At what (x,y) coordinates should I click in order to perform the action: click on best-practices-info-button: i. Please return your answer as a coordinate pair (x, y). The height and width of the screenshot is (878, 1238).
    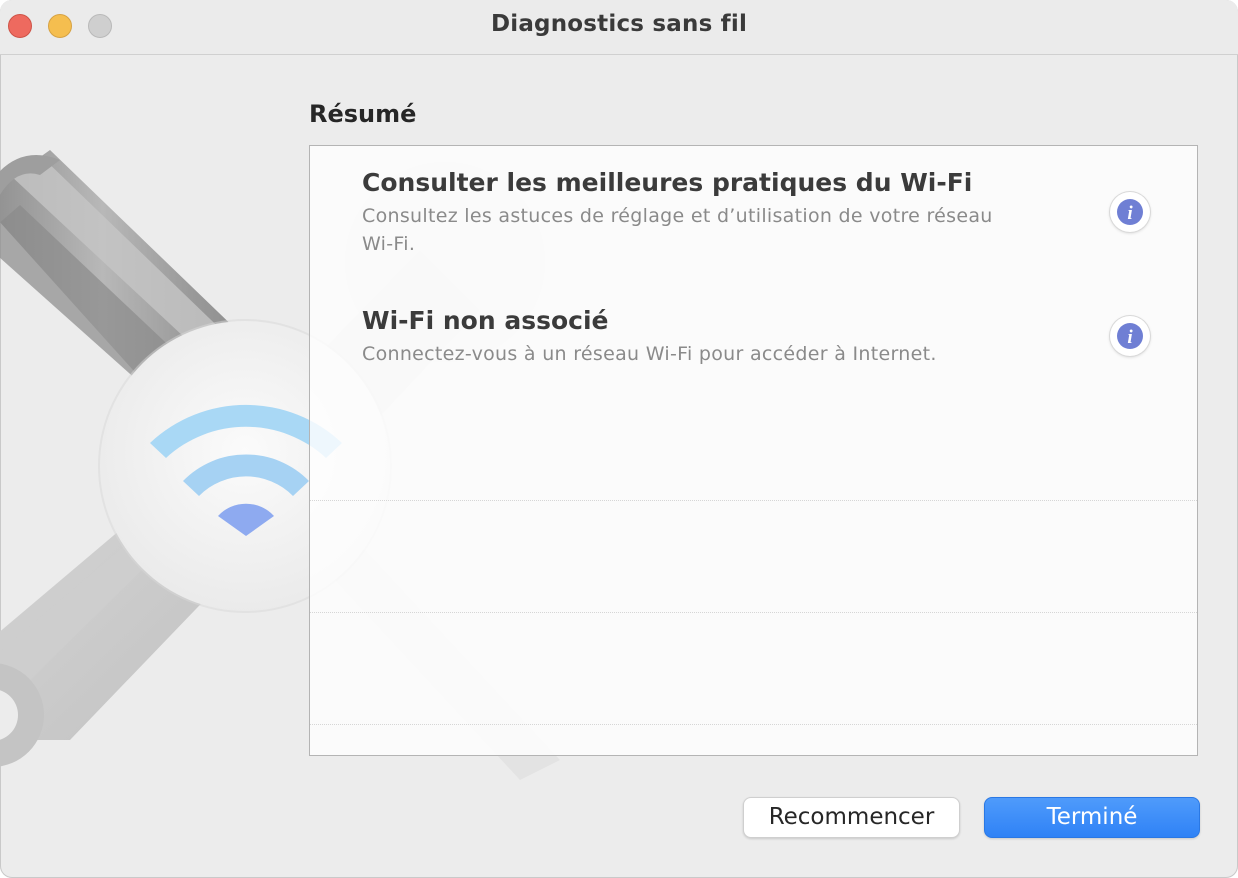
    Looking at the image, I should click on (1130, 212).